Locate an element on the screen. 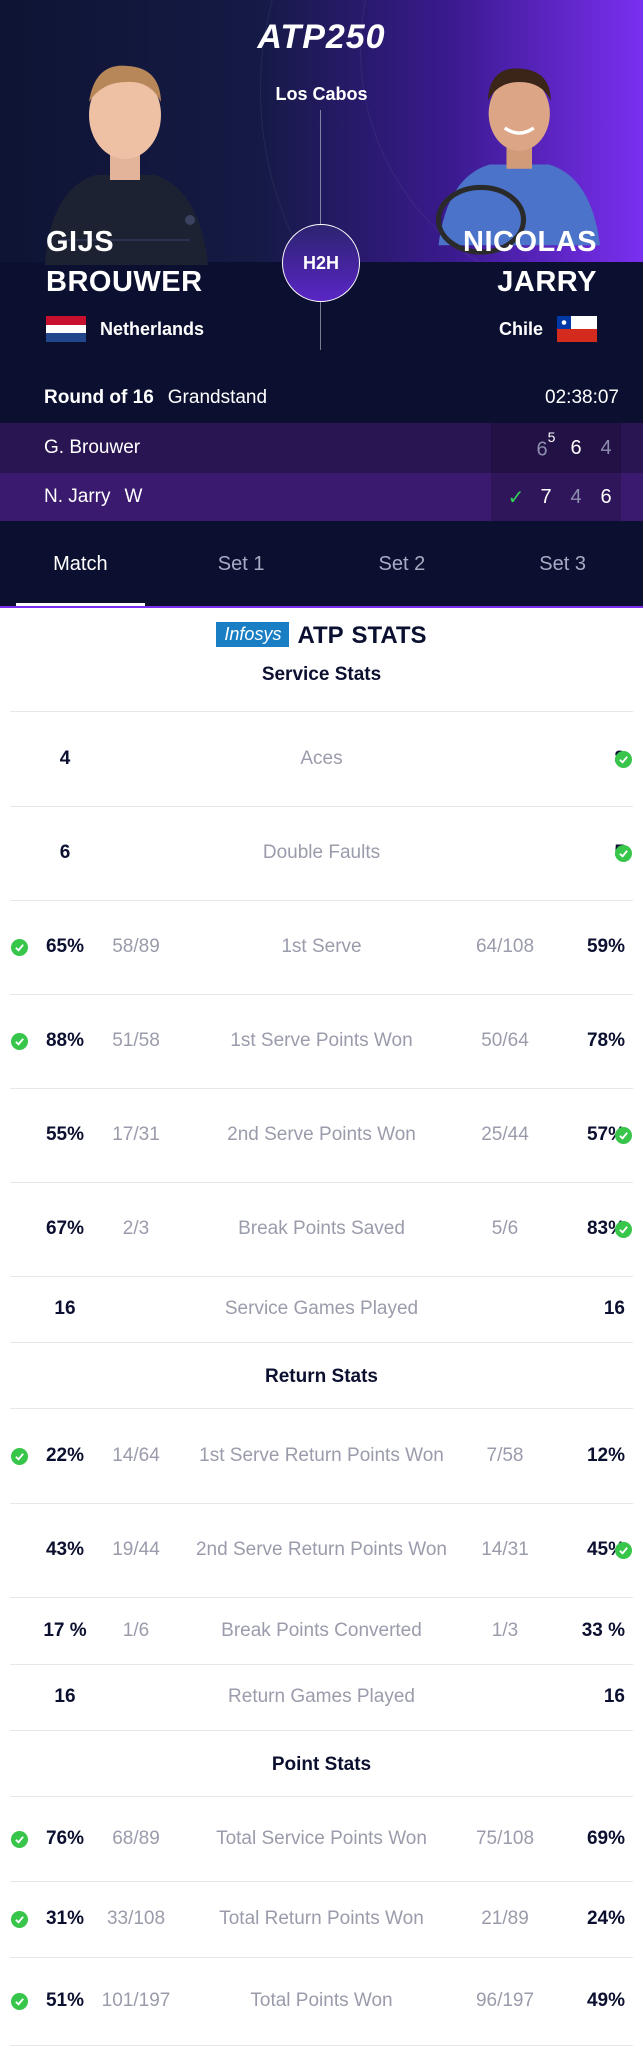 This screenshot has height=2048, width=643. stats-wordmark: STATS is located at coordinates (389, 635).